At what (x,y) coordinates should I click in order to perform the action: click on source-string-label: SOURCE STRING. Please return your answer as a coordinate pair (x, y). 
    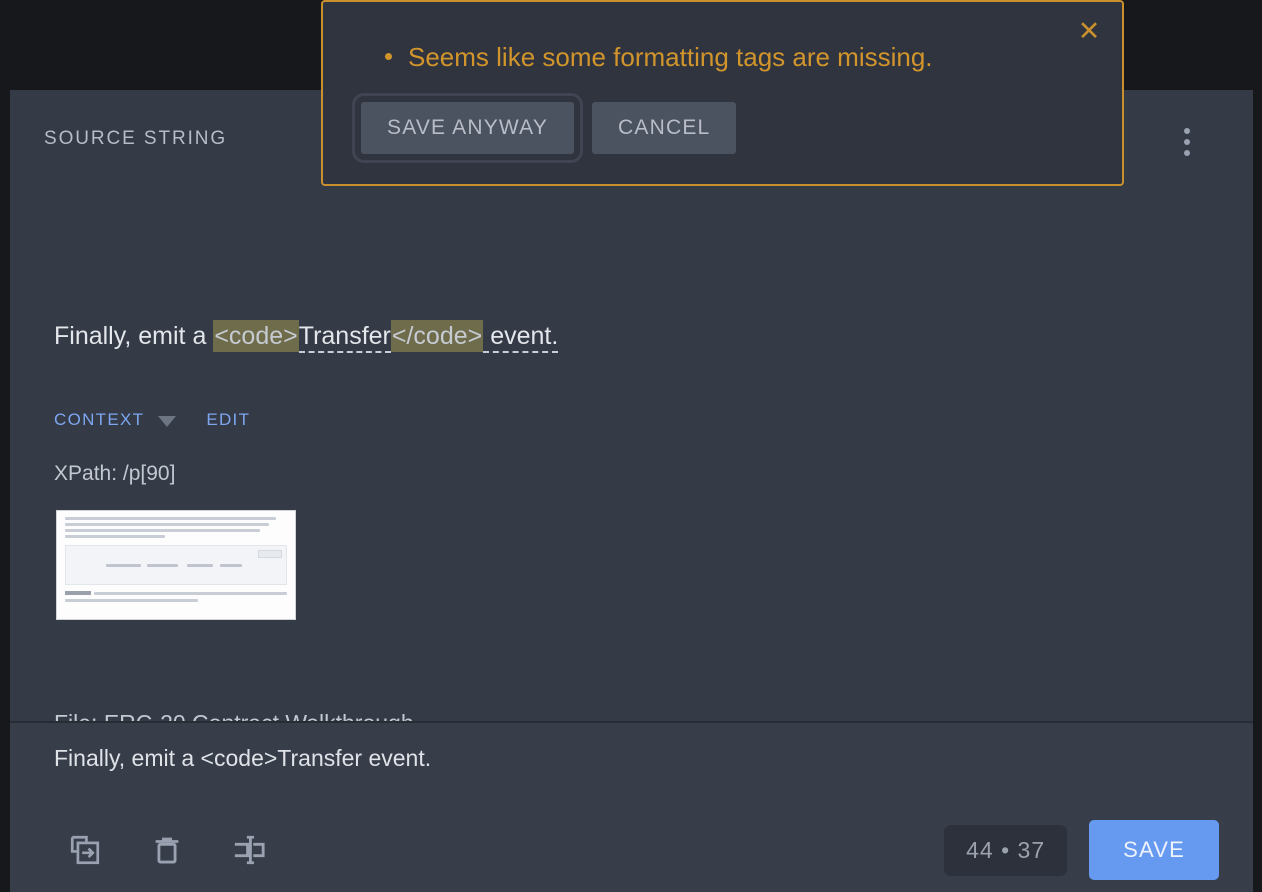
    Looking at the image, I should click on (136, 138).